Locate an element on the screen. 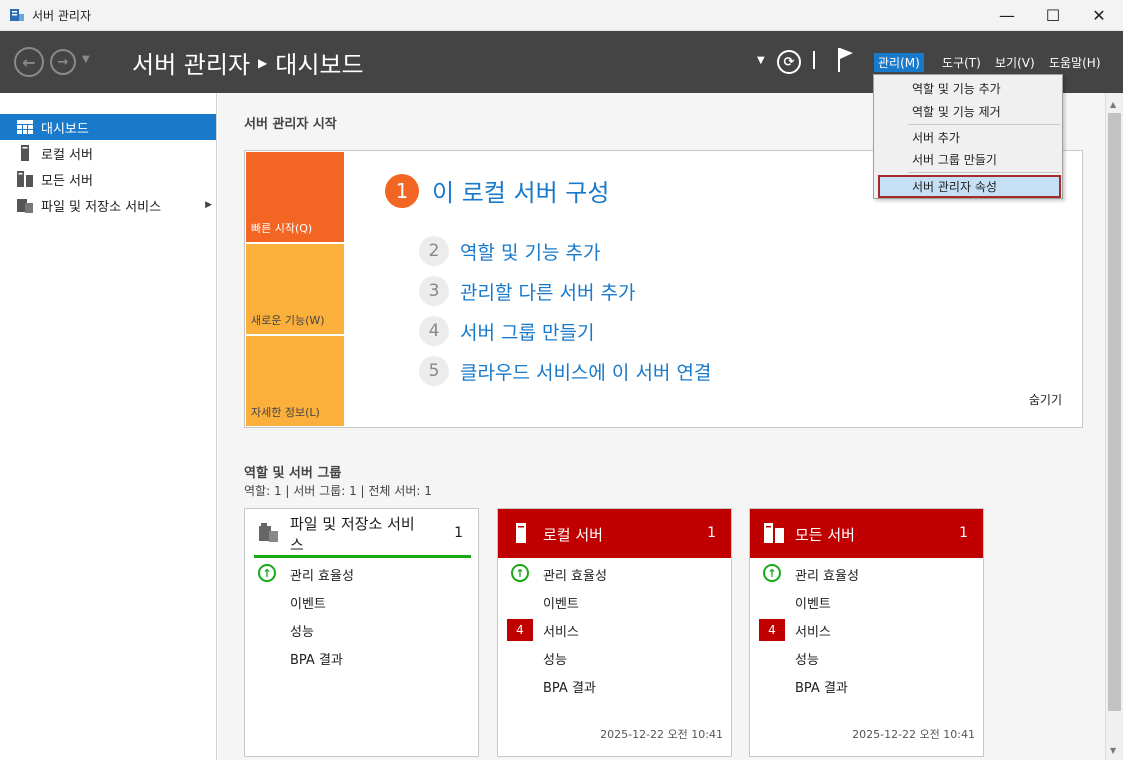  menu-item-remove-roles: 역할 및 기능 제거 is located at coordinates (956, 111).